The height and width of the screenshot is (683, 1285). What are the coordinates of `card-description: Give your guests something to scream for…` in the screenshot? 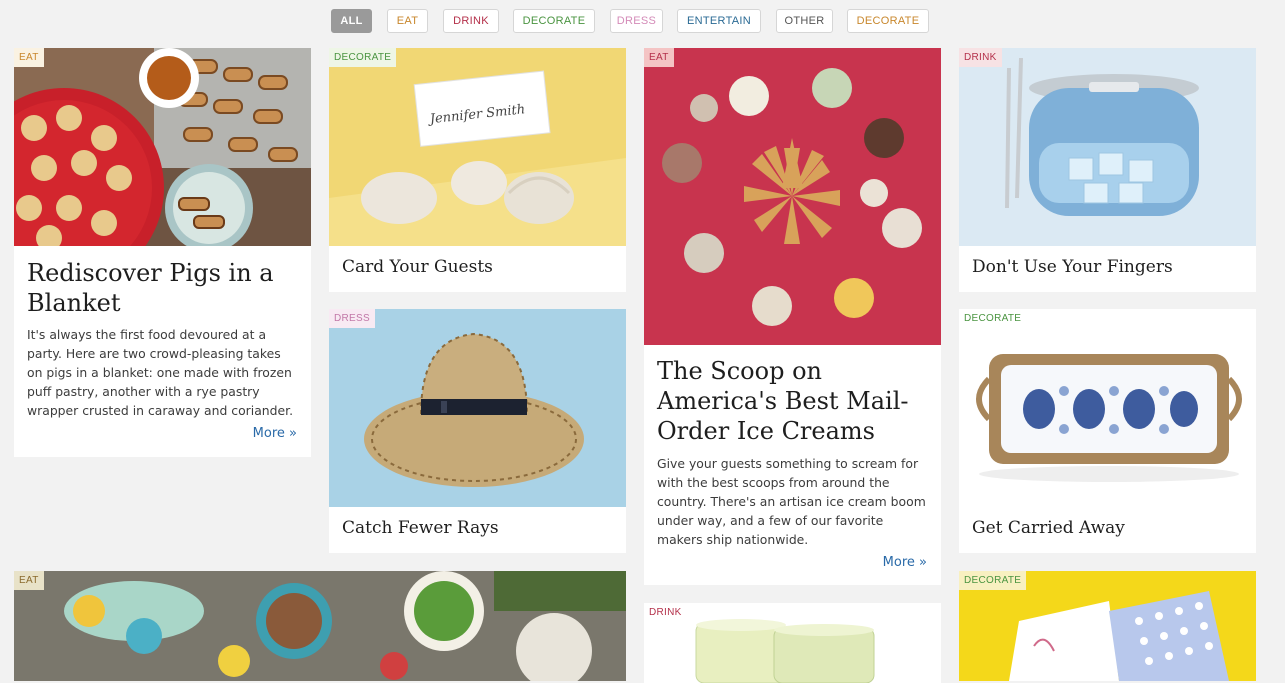 It's located at (791, 501).